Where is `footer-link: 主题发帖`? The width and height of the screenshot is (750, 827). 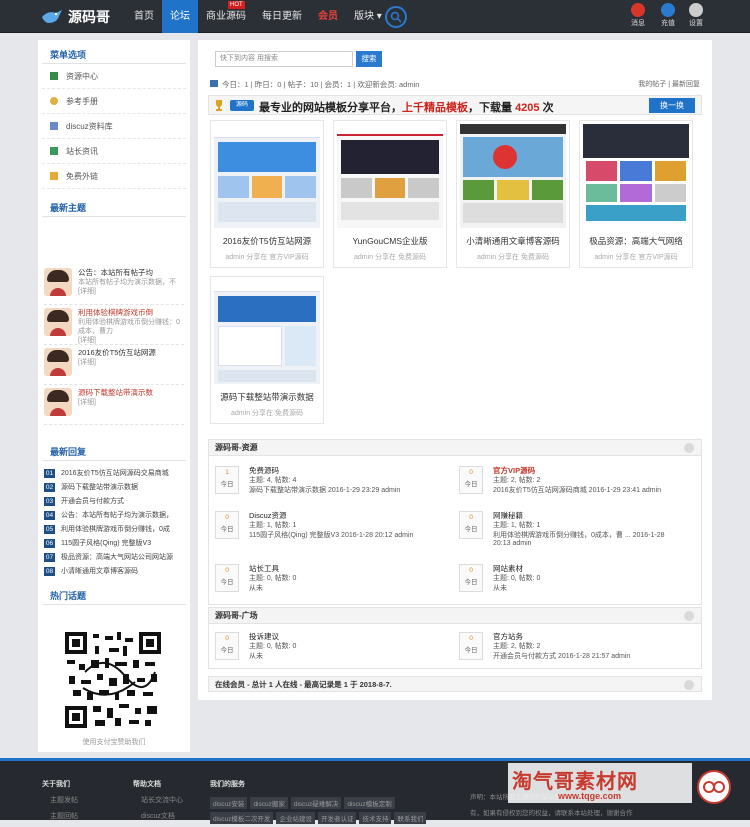 footer-link: 主题发帖 is located at coordinates (60, 800).